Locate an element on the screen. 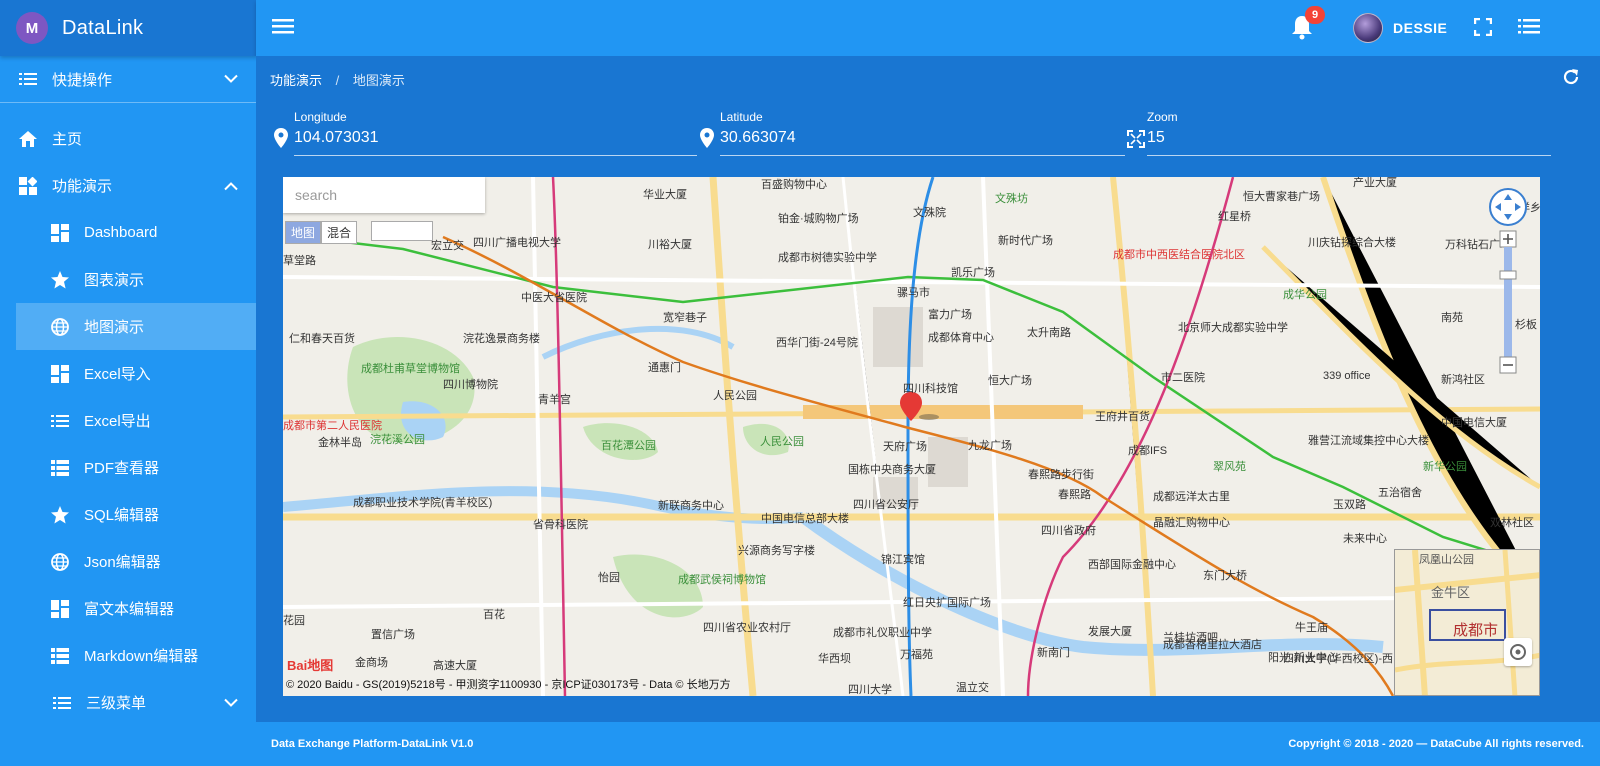  map-poi-label: 成都香格里拉大酒店 is located at coordinates (1212, 645).